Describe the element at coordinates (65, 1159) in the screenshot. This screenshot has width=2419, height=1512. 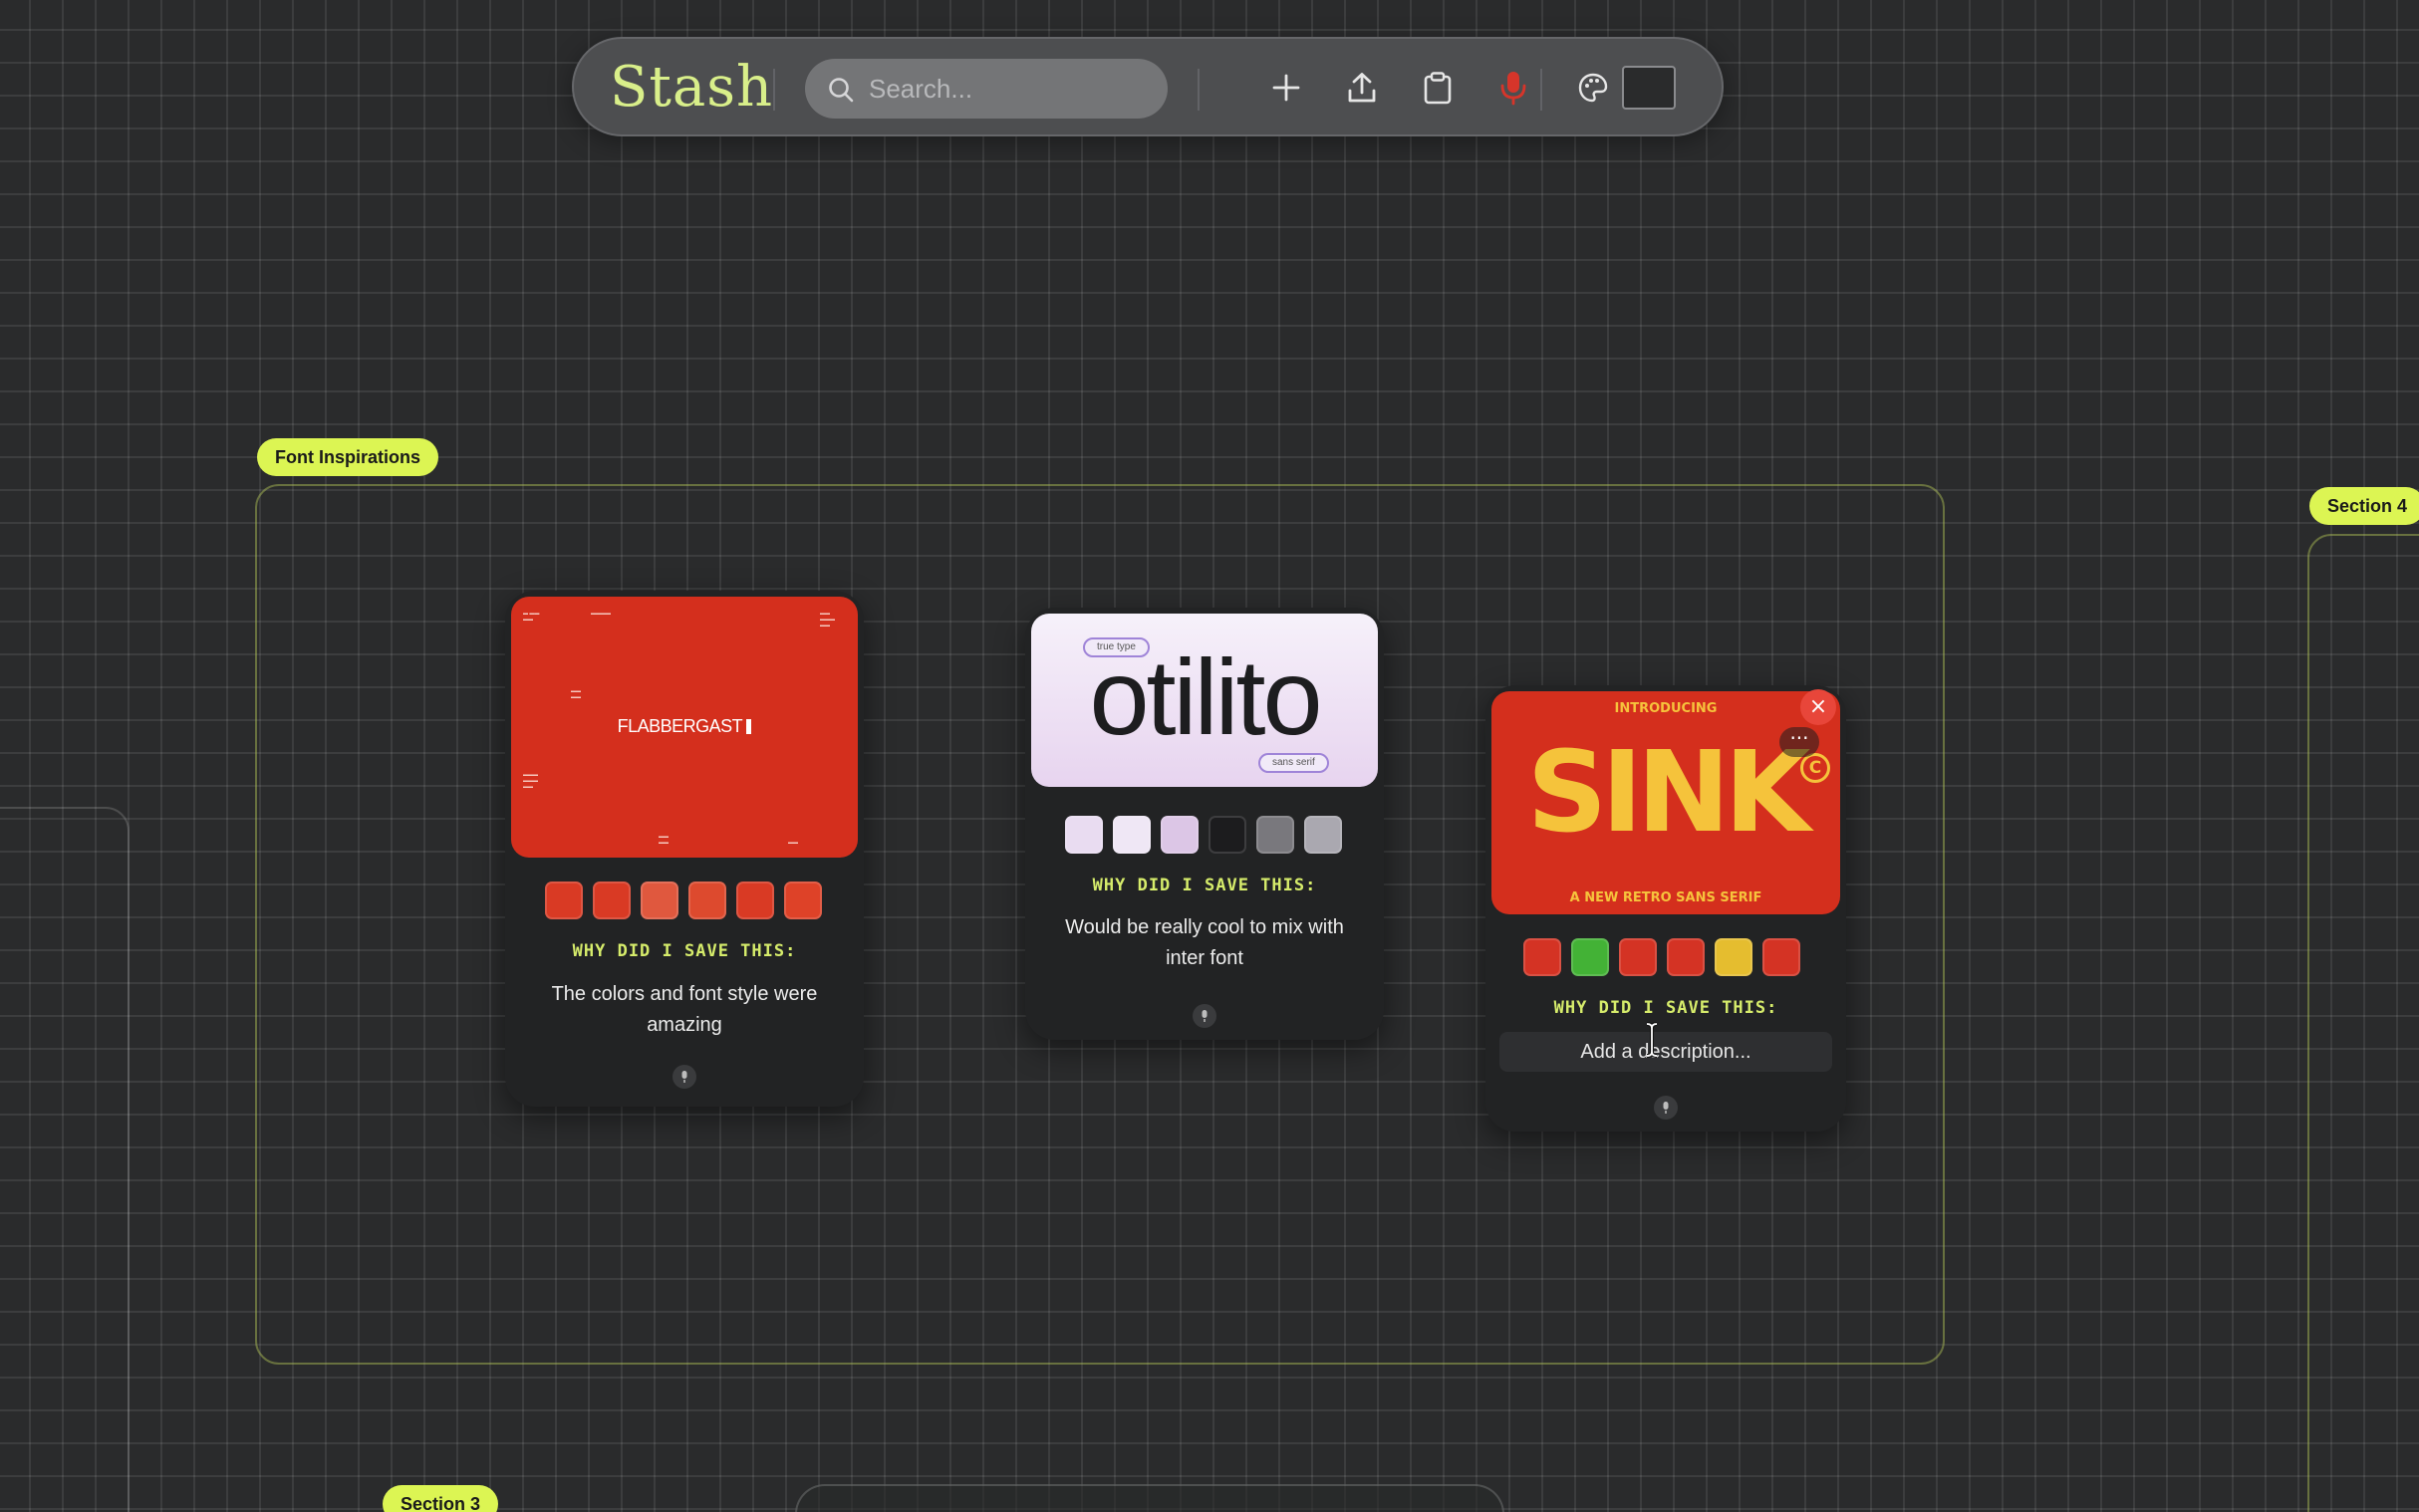
I see `offscreen-section-frame` at that location.